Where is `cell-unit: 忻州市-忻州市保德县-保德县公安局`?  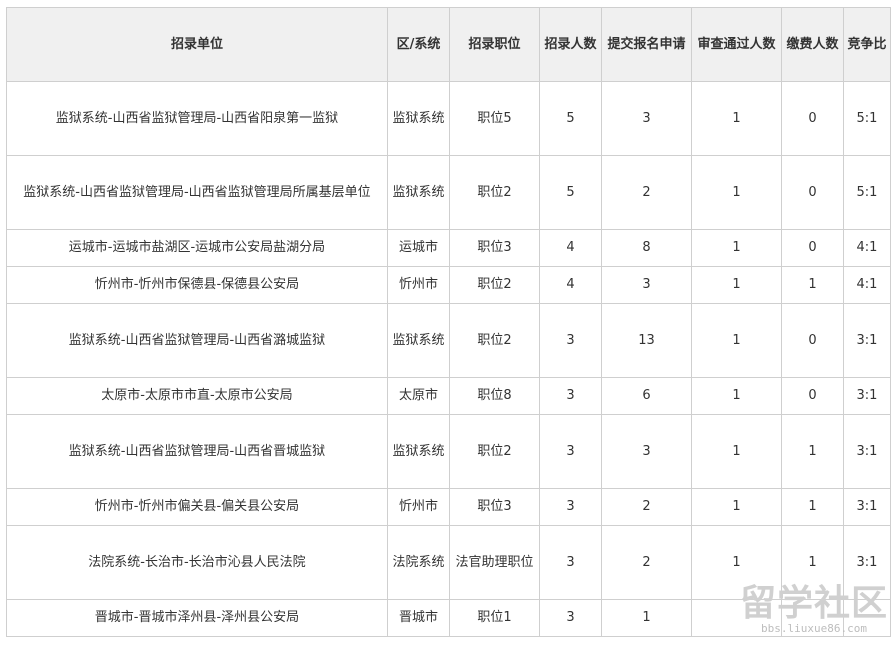
cell-unit: 忻州市-忻州市保德县-保德县公安局 is located at coordinates (197, 285).